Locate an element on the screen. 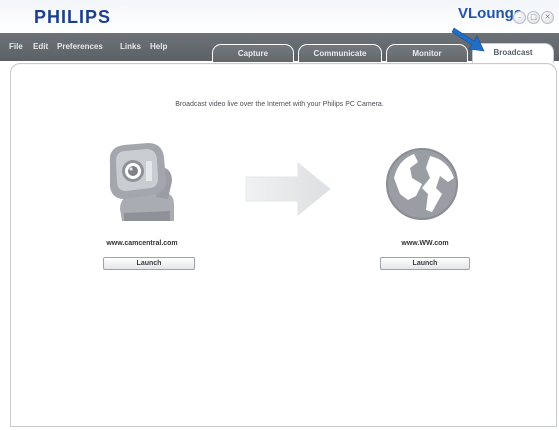  philips-logo: PHILIPS is located at coordinates (73, 17).